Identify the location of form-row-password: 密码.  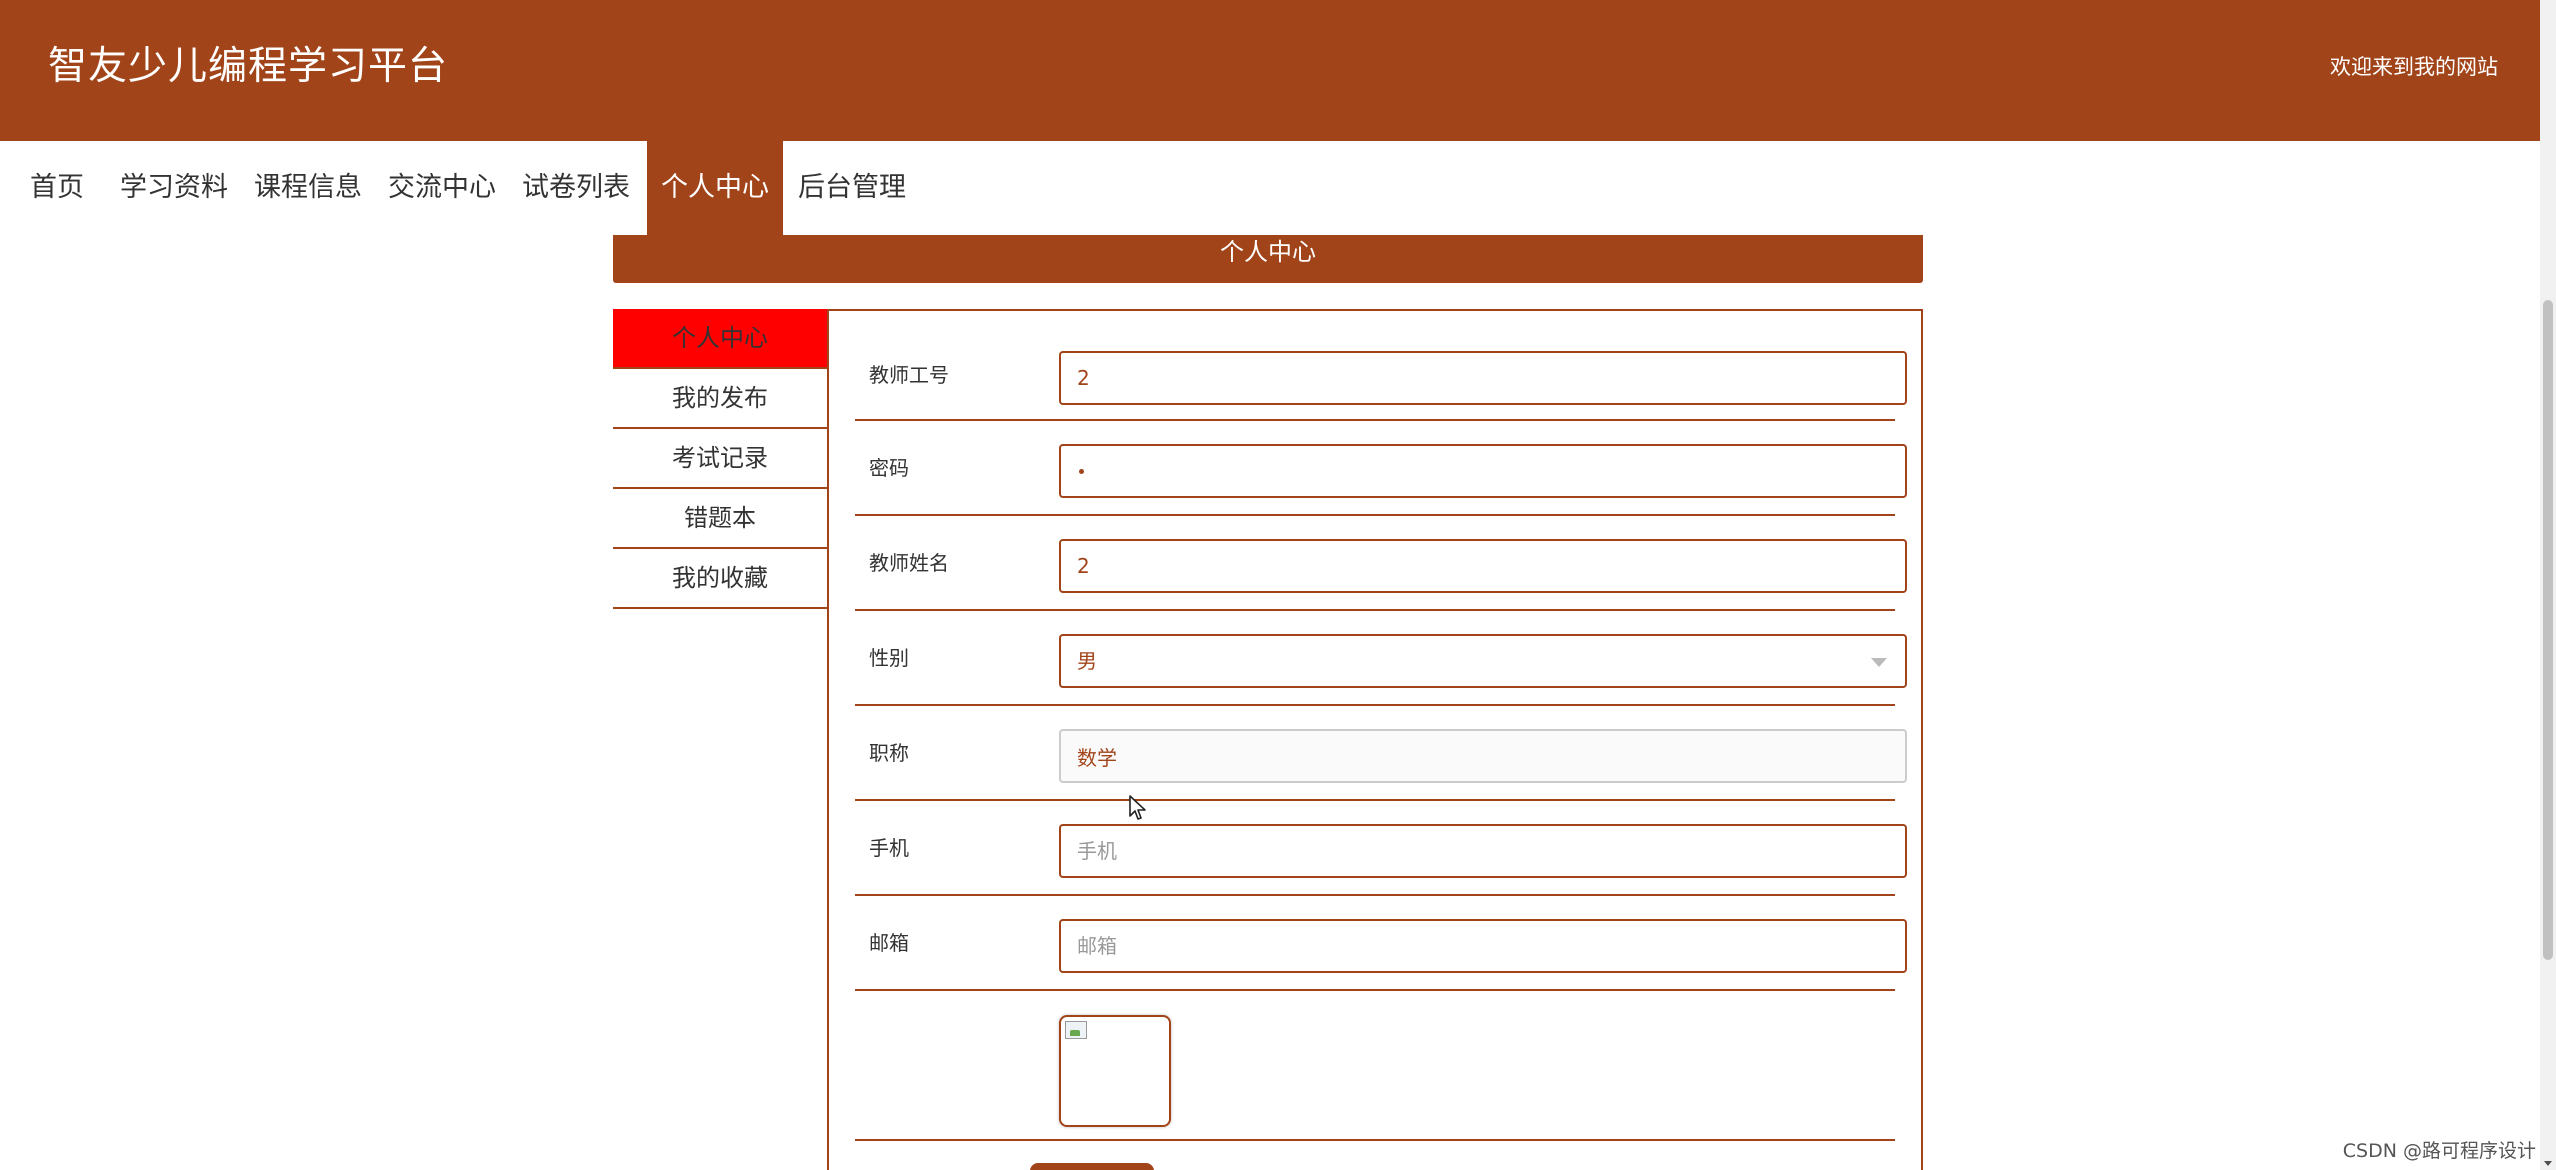
(1381, 468).